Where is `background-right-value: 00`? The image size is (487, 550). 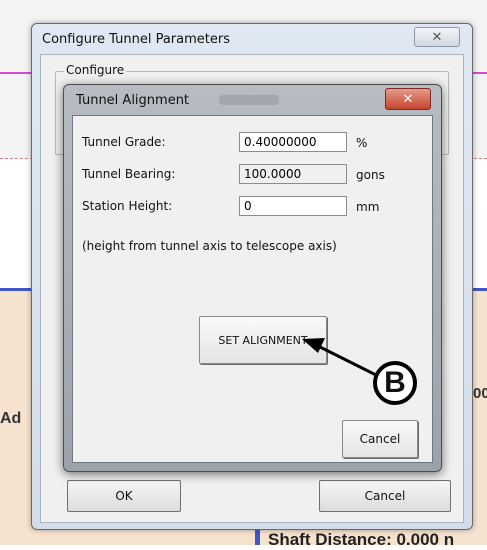
background-right-value: 00 is located at coordinates (480, 393).